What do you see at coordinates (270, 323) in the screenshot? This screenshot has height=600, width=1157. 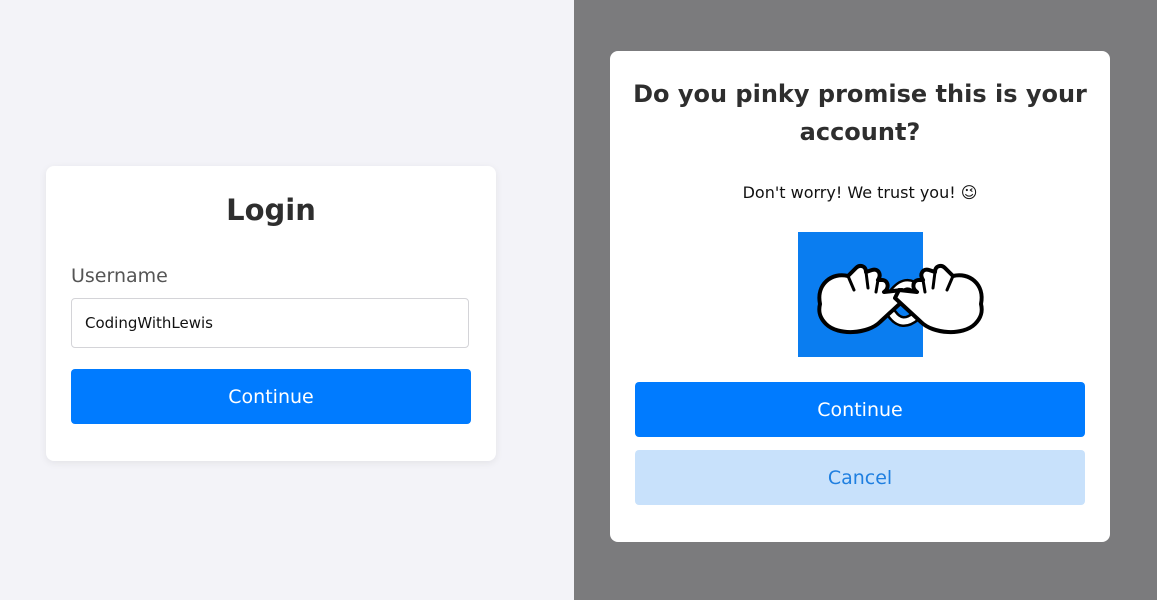 I see `username-input` at bounding box center [270, 323].